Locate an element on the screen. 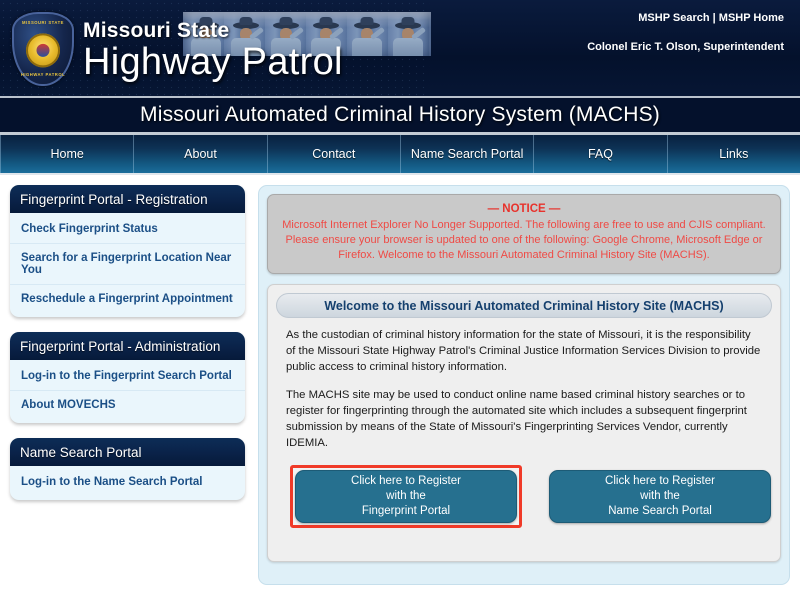 The width and height of the screenshot is (800, 598). badge-top-label: MISSOURI STATE is located at coordinates (43, 22).